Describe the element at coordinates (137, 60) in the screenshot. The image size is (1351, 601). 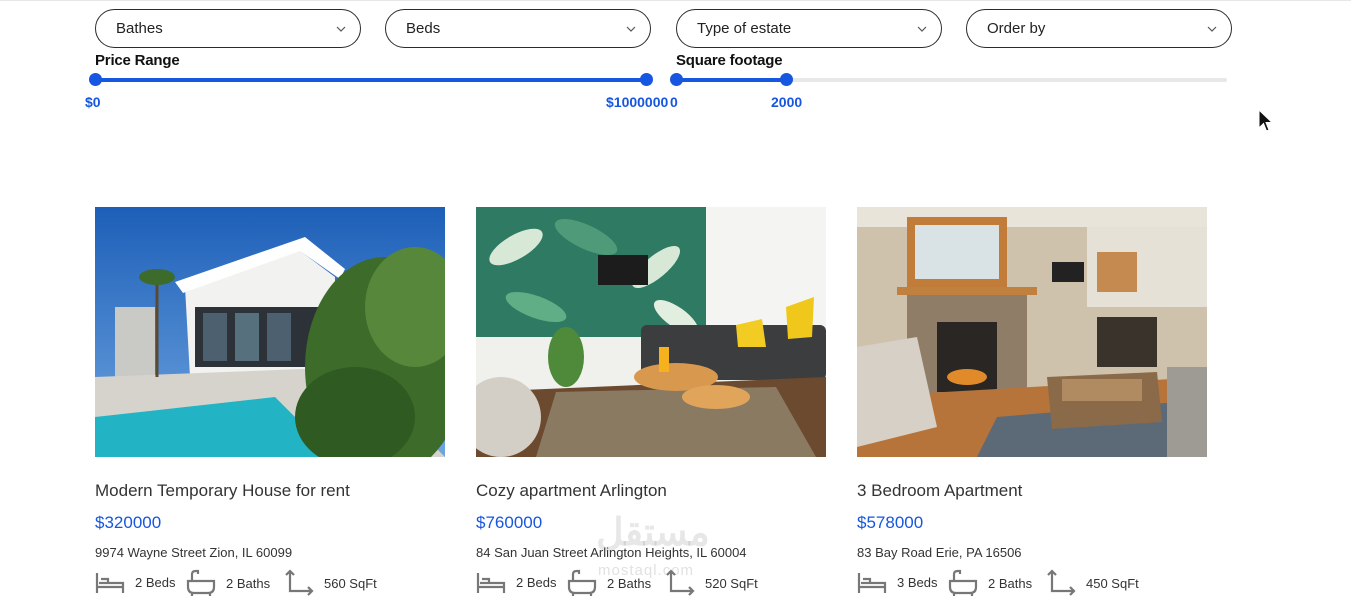
I see `price-range-title: Price Range` at that location.